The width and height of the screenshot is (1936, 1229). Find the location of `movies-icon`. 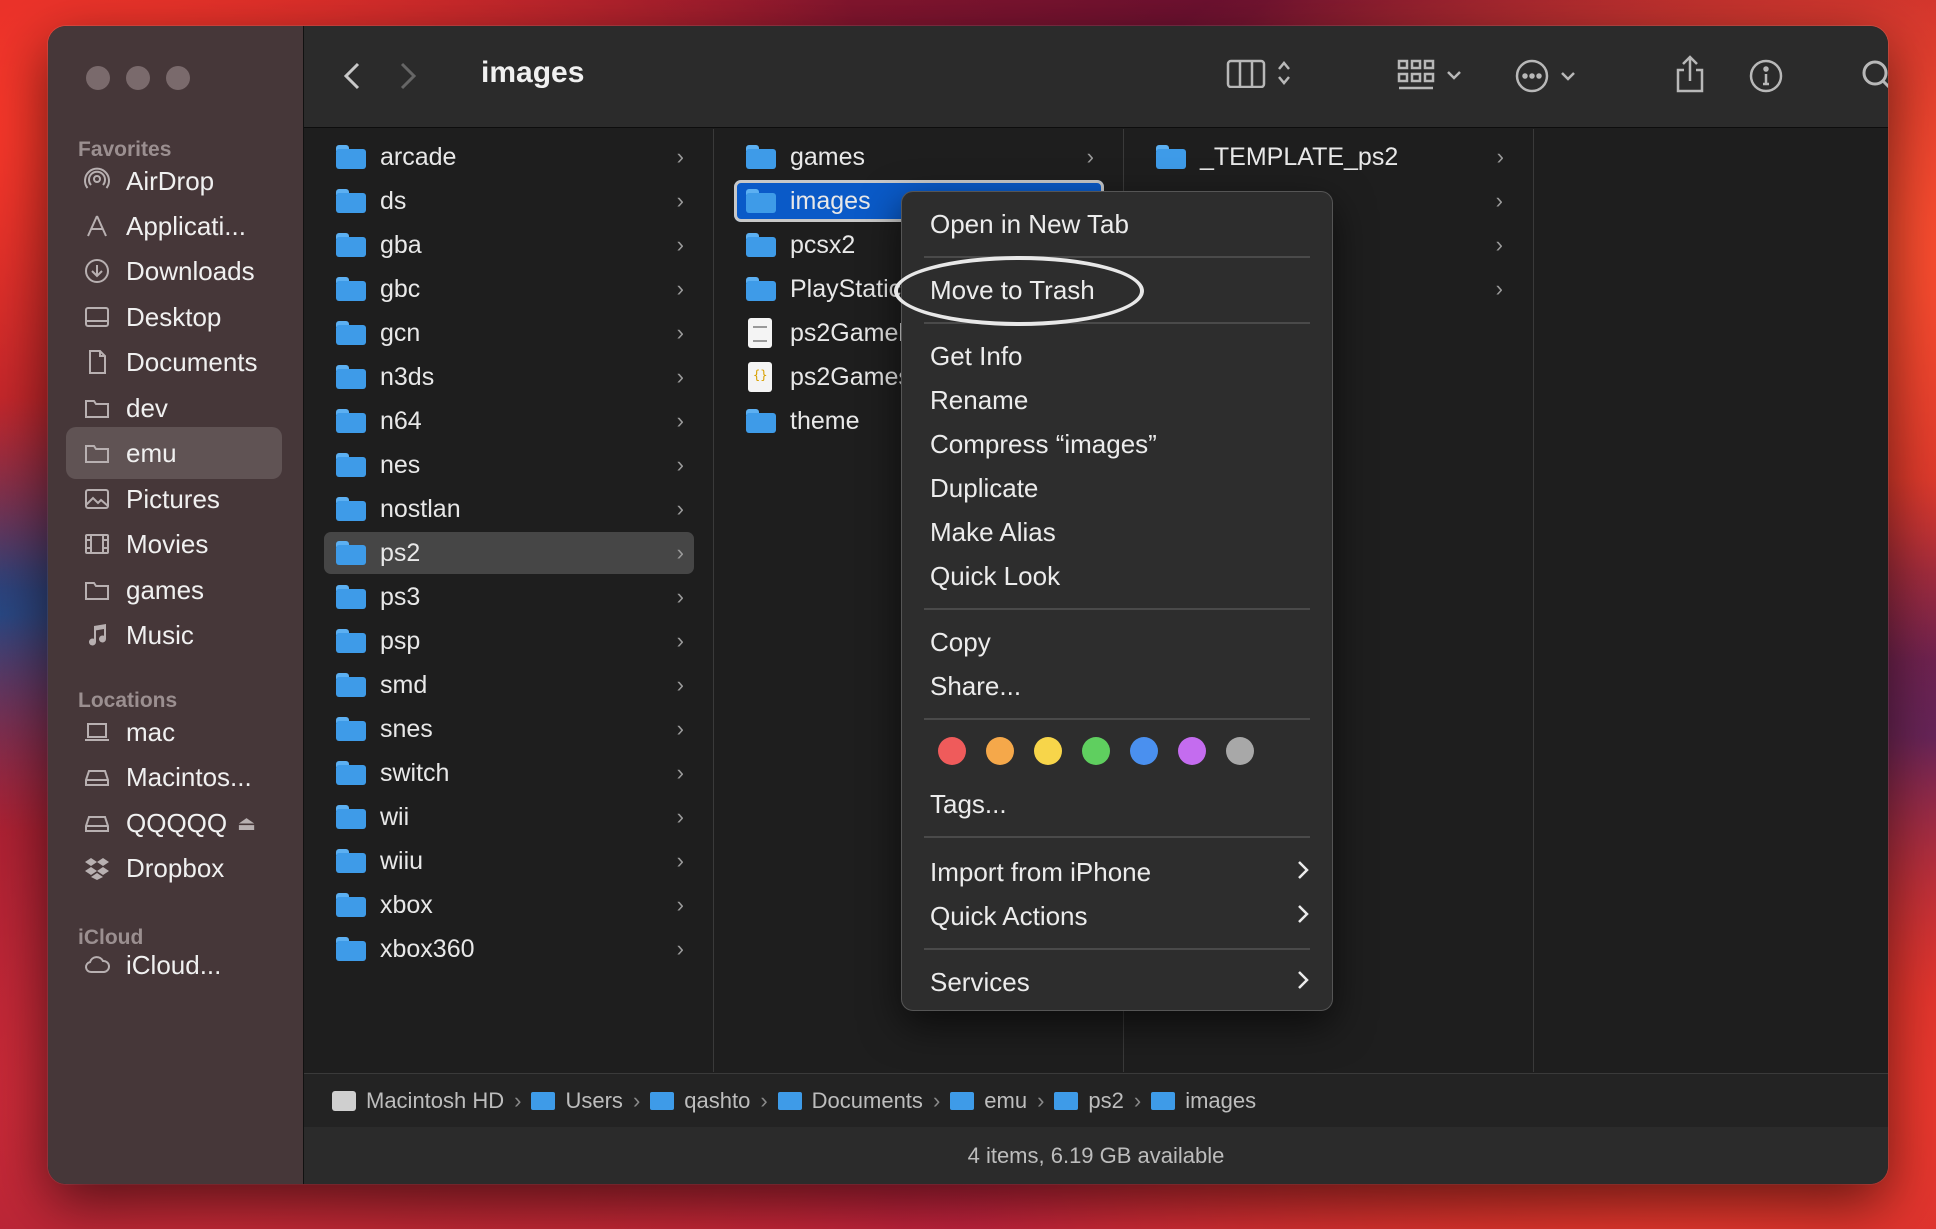

movies-icon is located at coordinates (97, 544).